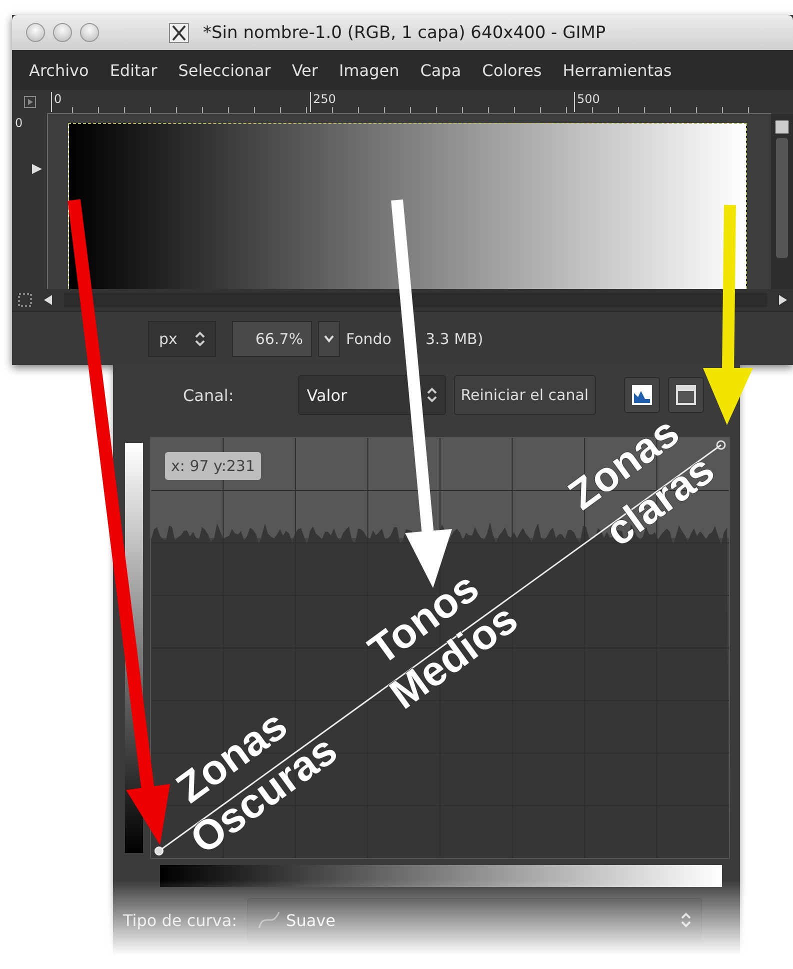 The image size is (793, 969). I want to click on status-text: 3.3 MB), so click(454, 339).